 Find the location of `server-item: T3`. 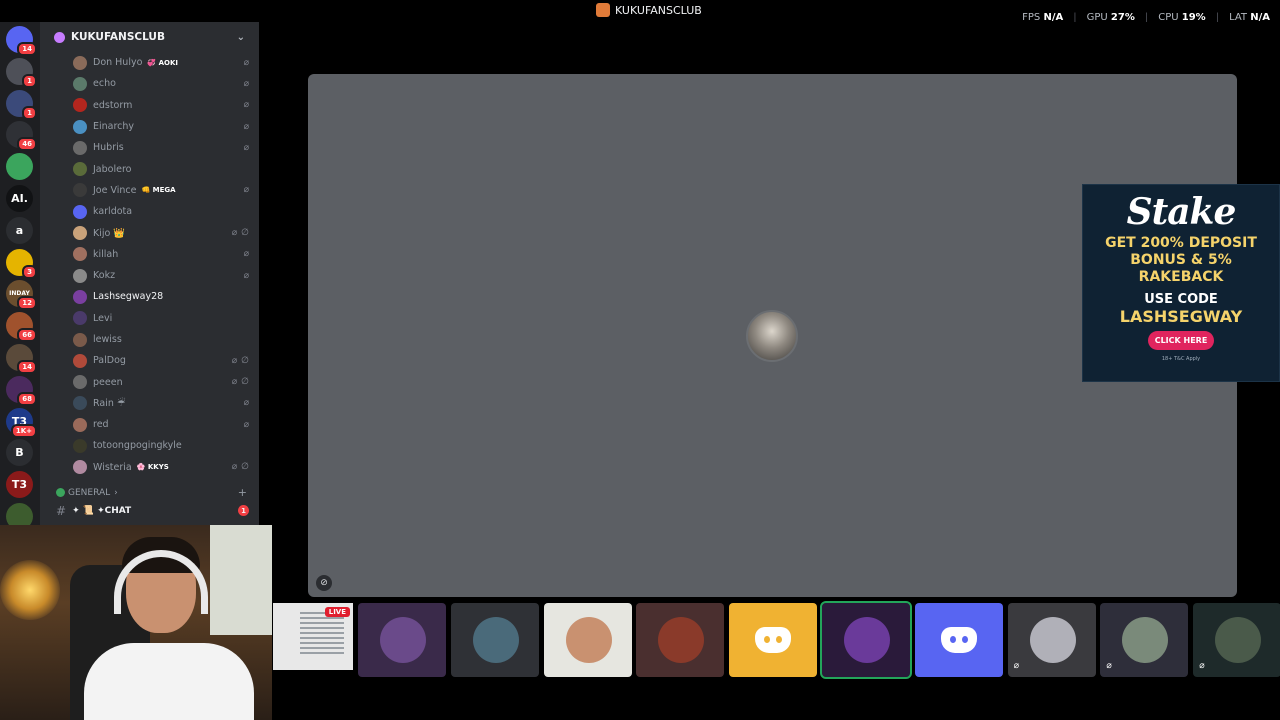

server-item: T3 is located at coordinates (19, 485).